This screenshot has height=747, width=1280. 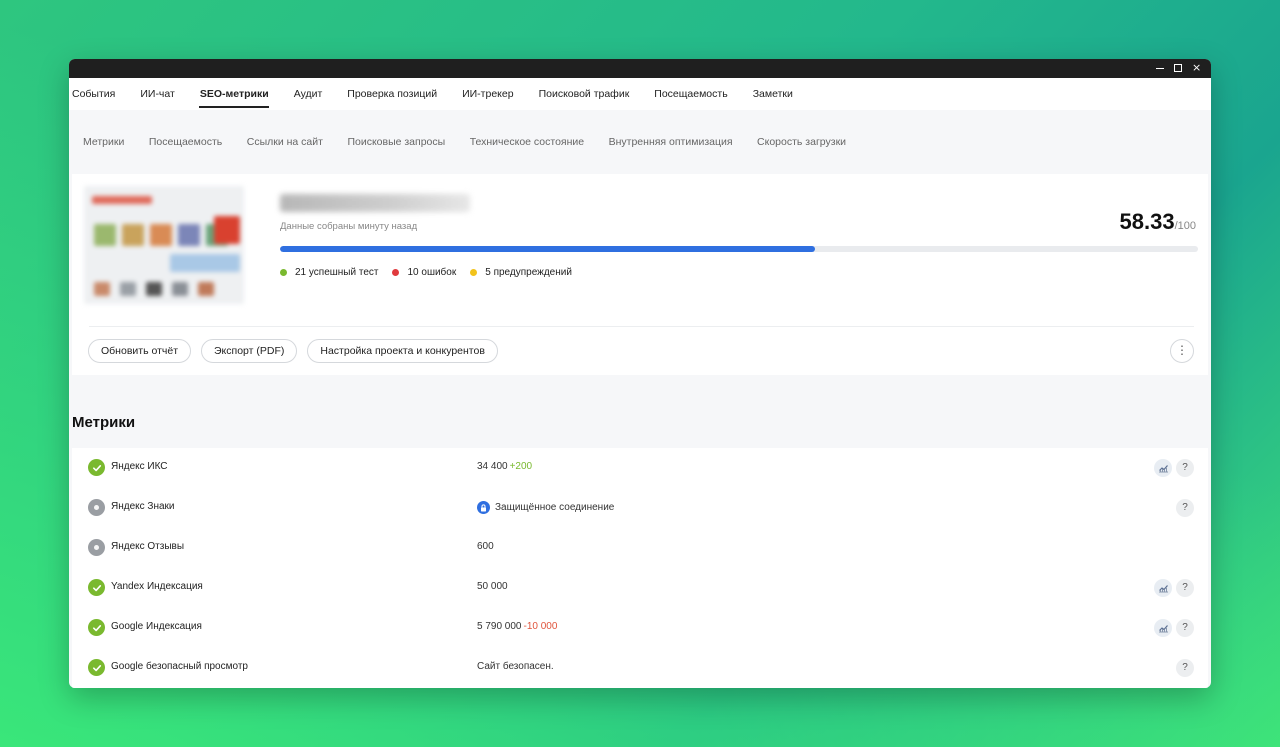 What do you see at coordinates (1182, 351) in the screenshot?
I see `more-options-icon: ⋮` at bounding box center [1182, 351].